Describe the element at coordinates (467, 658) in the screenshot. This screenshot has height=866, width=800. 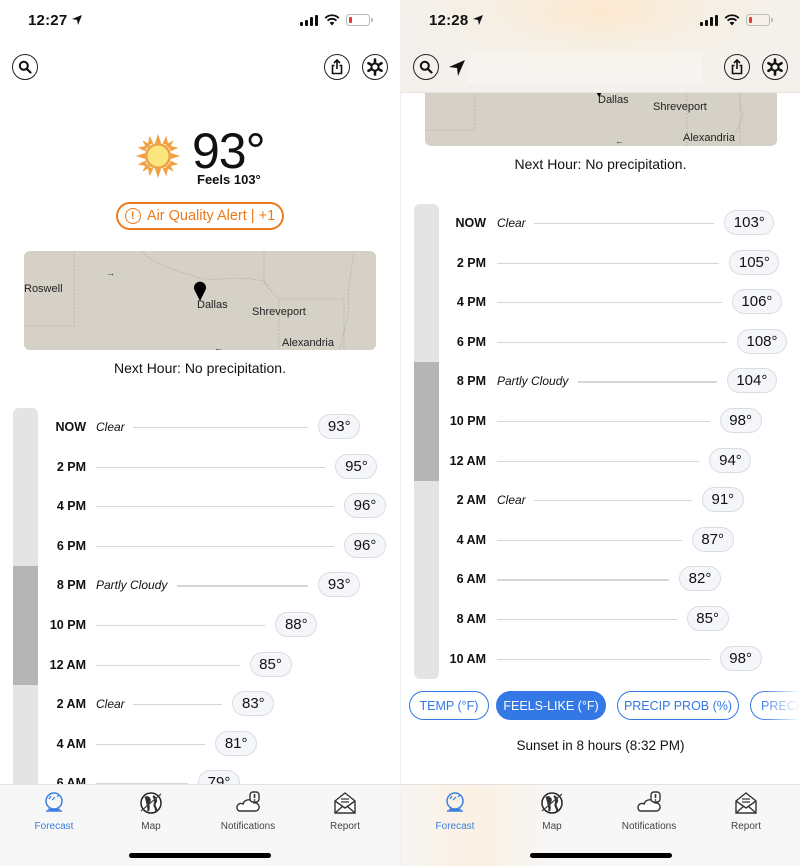
I see `hour-time: 10 AM` at that location.